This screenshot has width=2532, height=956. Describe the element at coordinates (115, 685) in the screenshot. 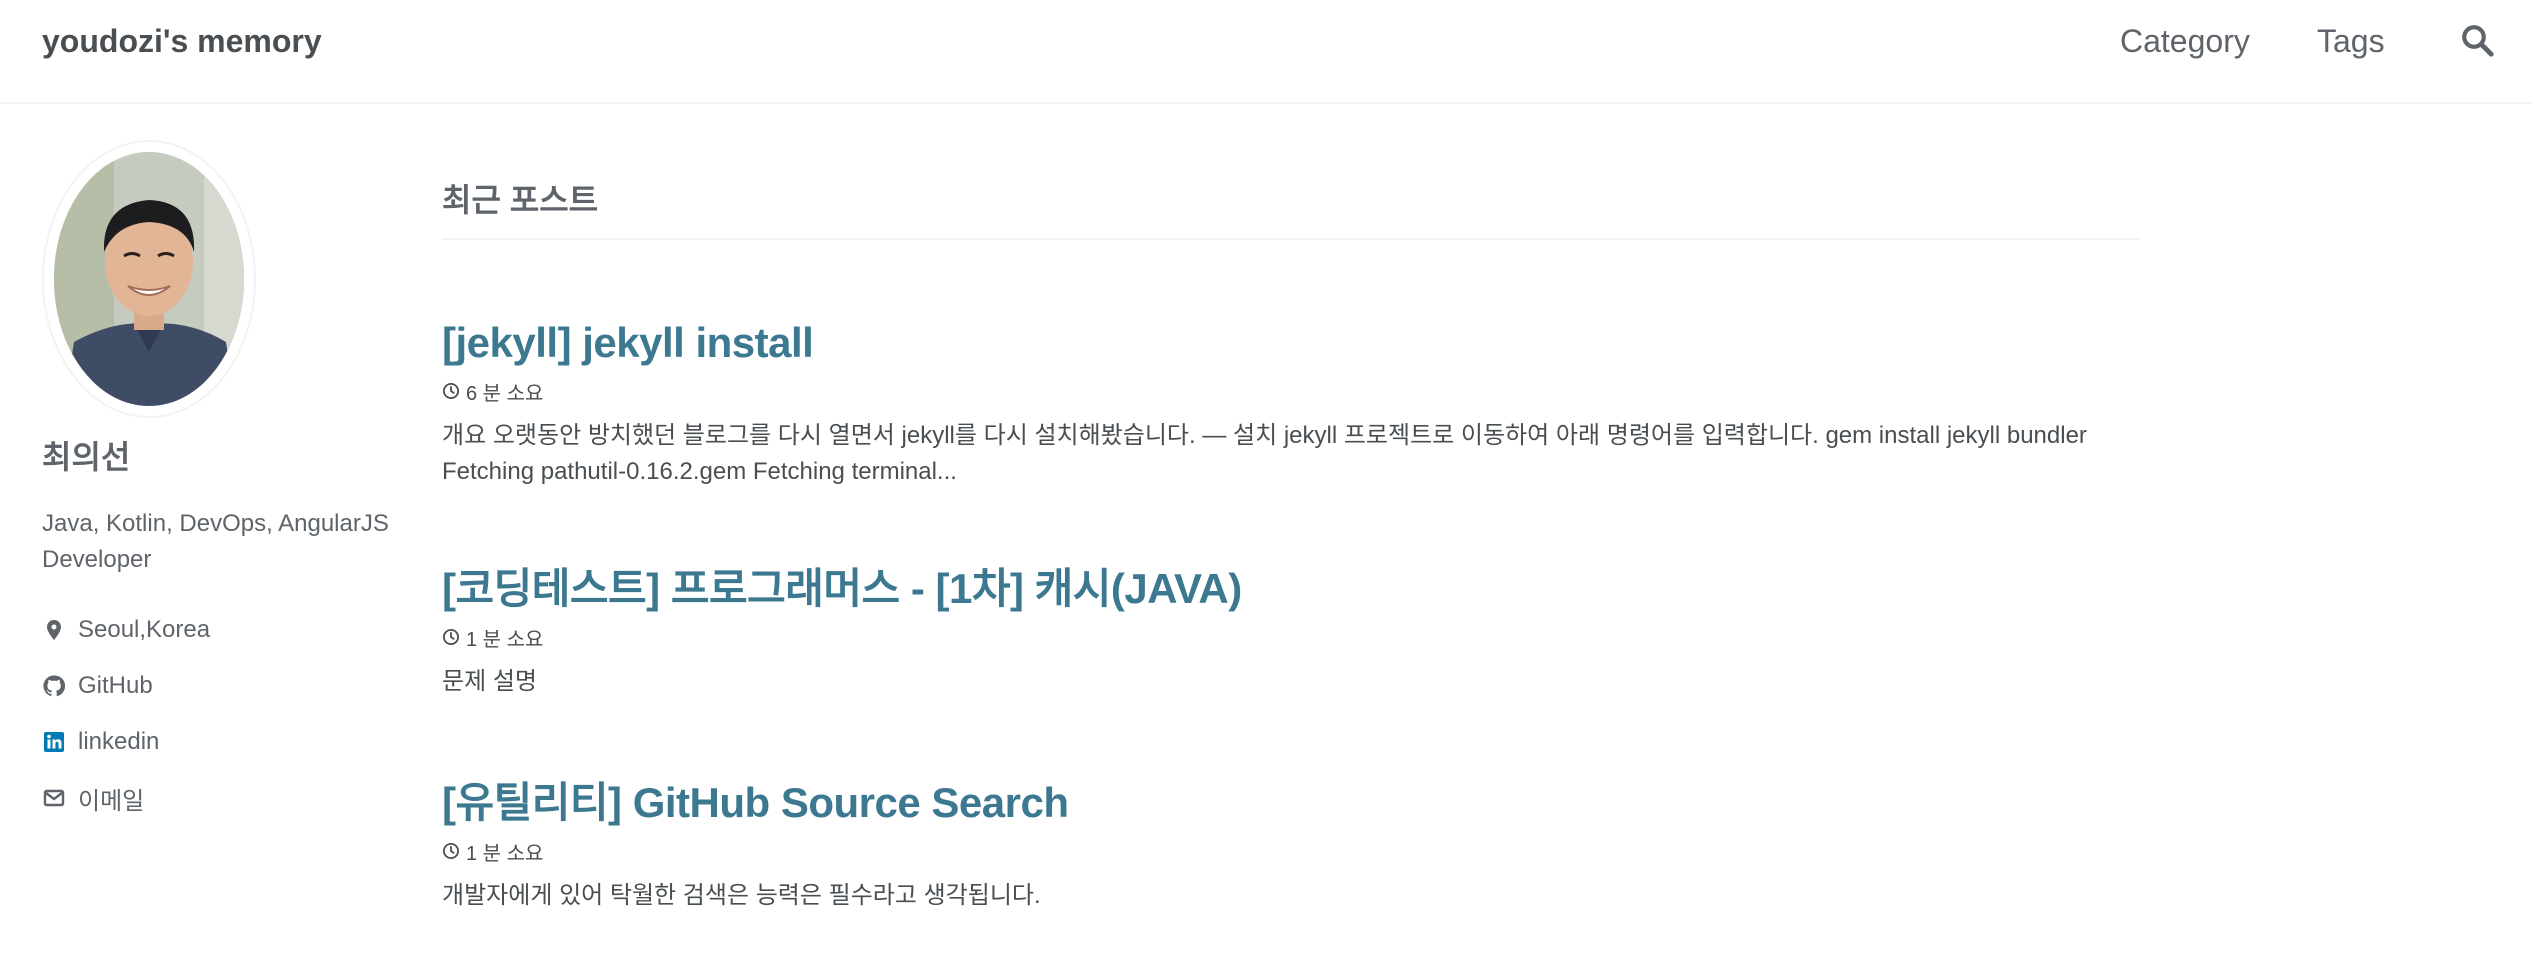

I see `github-label: GitHub` at that location.